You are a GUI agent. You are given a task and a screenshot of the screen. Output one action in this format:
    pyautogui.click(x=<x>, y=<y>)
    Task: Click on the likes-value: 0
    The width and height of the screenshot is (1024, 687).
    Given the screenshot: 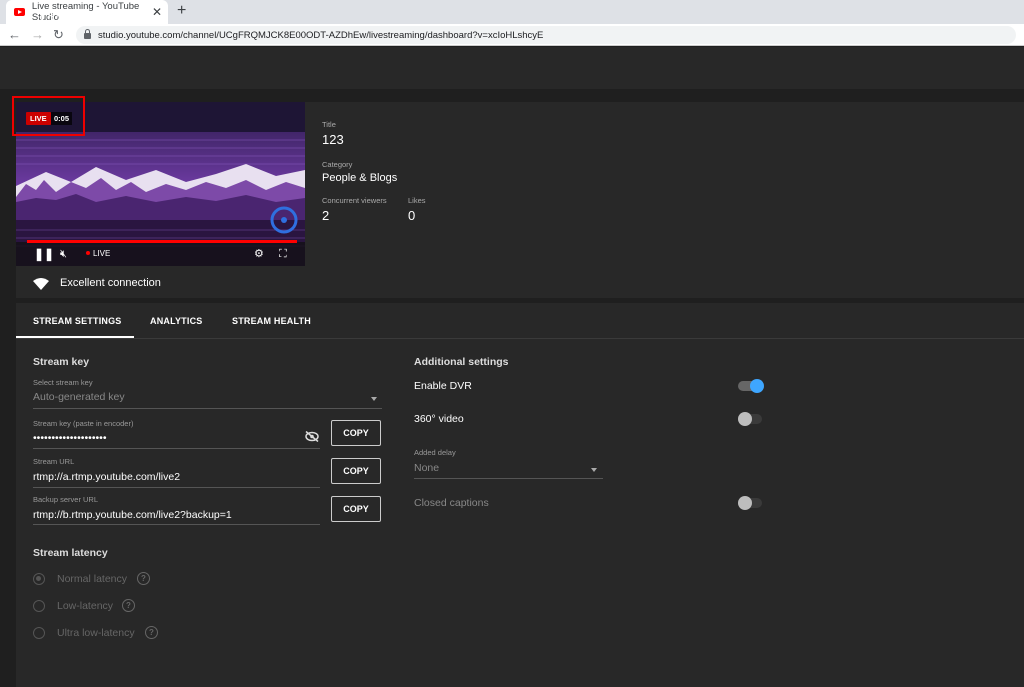 What is the action you would take?
    pyautogui.click(x=412, y=215)
    